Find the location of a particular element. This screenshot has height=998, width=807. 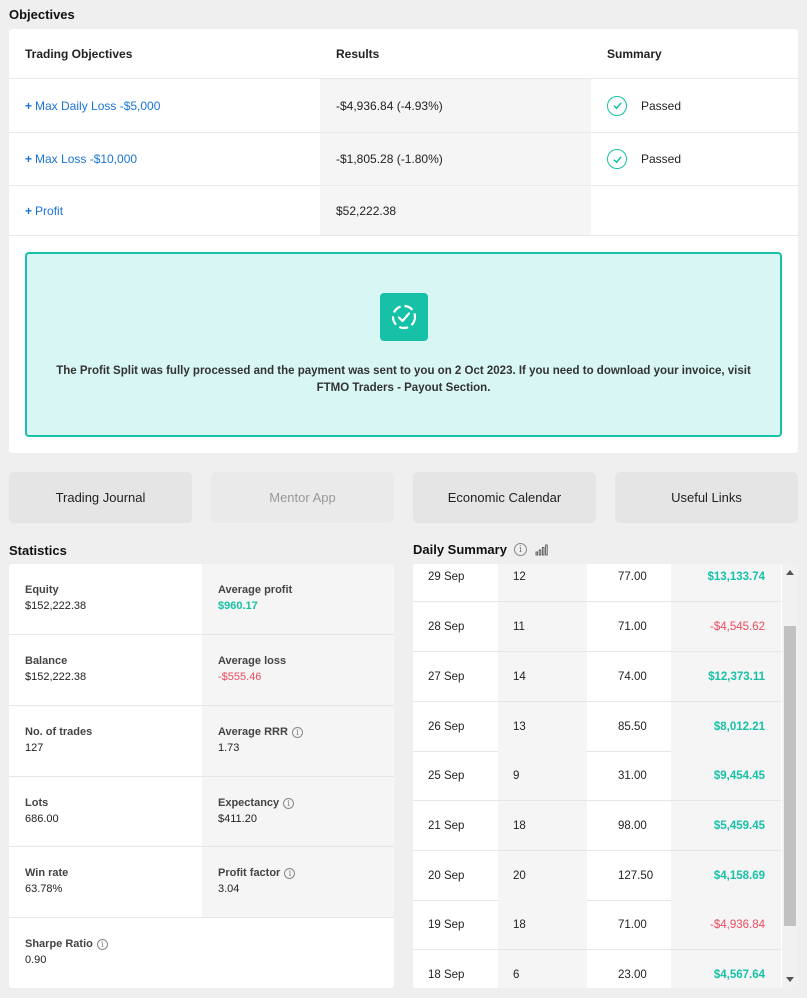

cell-profit: -$4,545.62 is located at coordinates (726, 626).